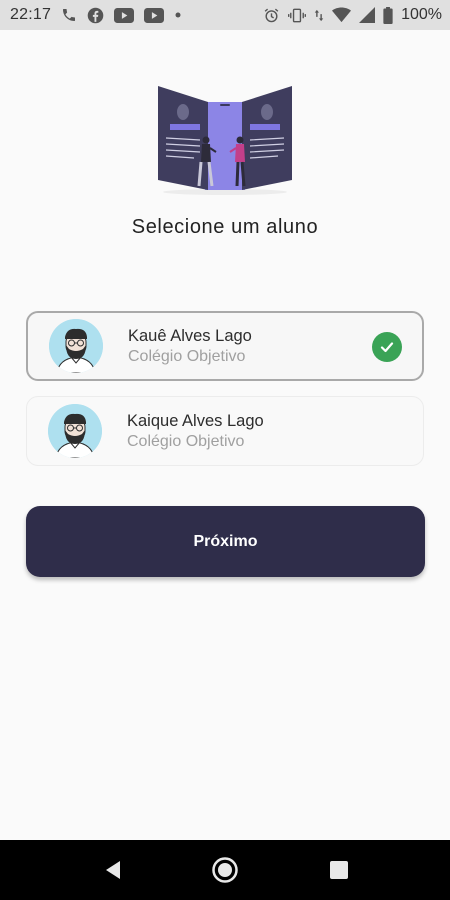 The height and width of the screenshot is (900, 450). Describe the element at coordinates (271, 15) in the screenshot. I see `alarm-icon` at that location.